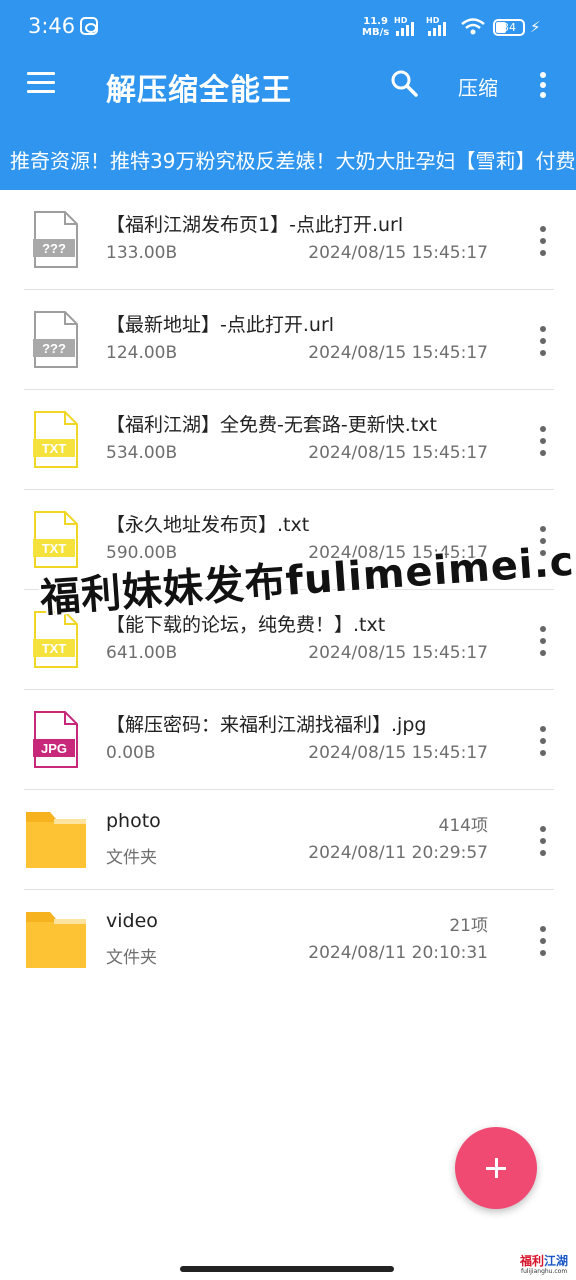 Image resolution: width=576 pixels, height=1280 pixels. What do you see at coordinates (41, 82) in the screenshot?
I see `menu-icon` at bounding box center [41, 82].